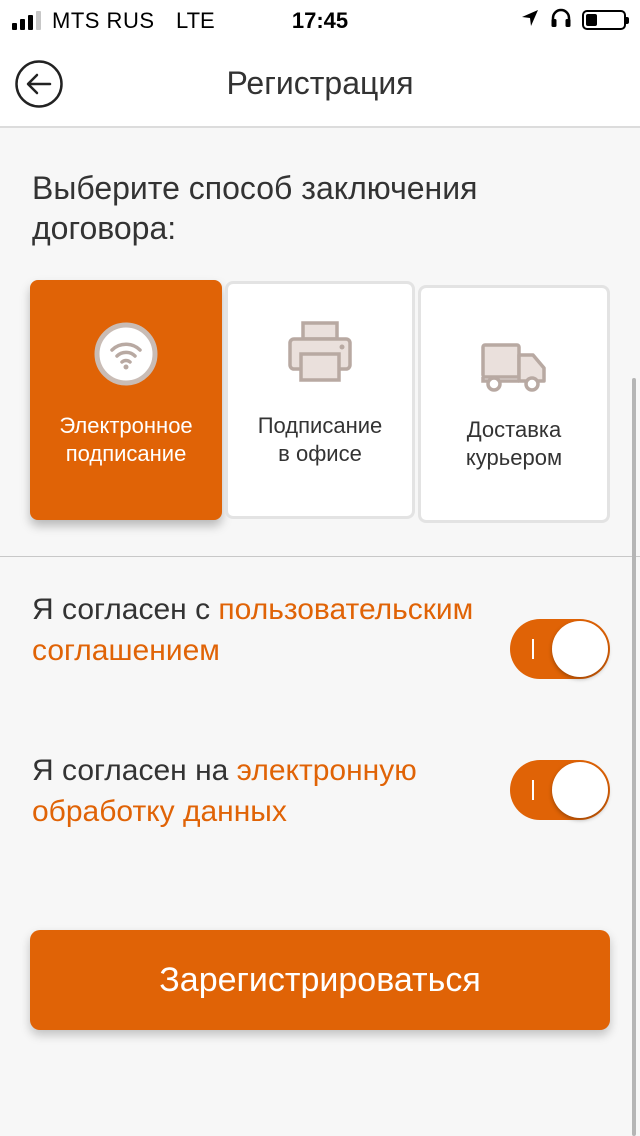 The width and height of the screenshot is (640, 1136). I want to click on method-card-electronic-signing: Электронное подписание, so click(126, 400).